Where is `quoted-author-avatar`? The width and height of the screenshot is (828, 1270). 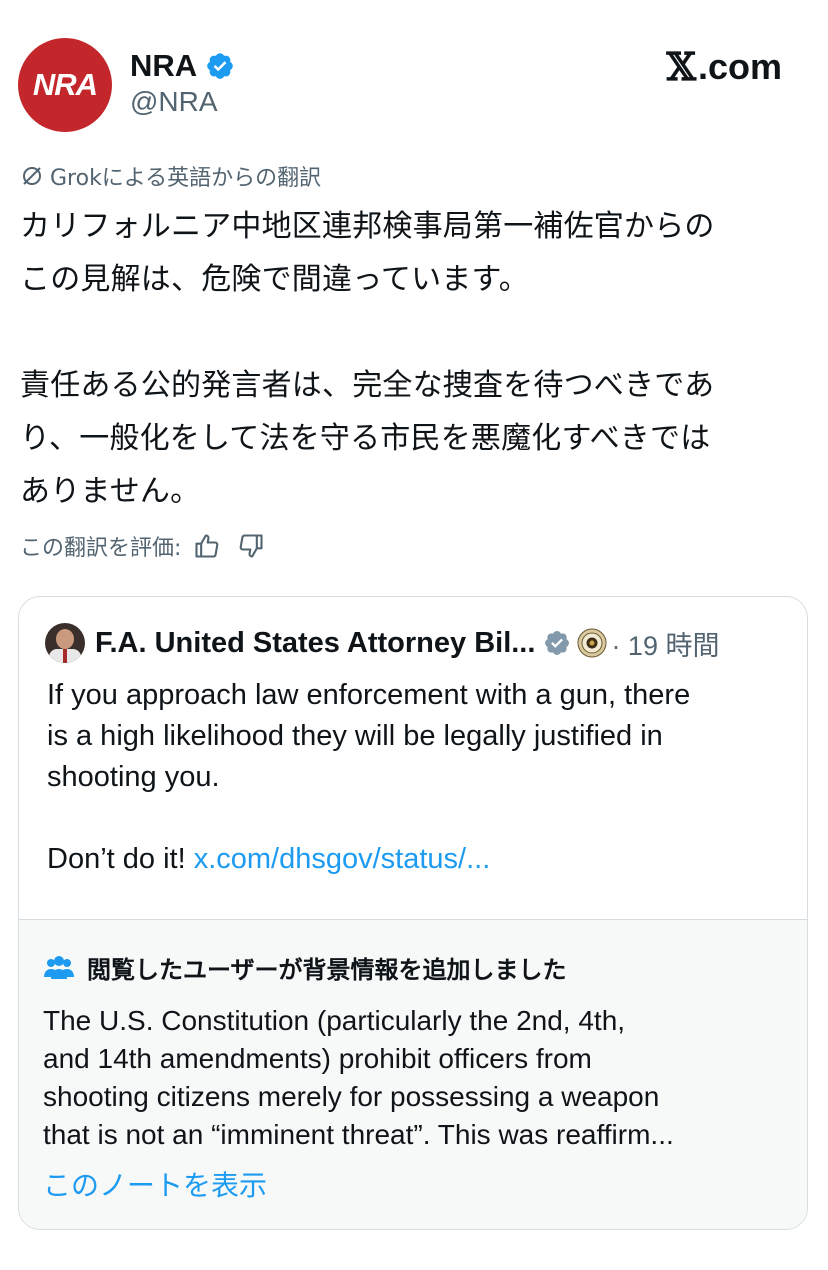
quoted-author-avatar is located at coordinates (65, 643).